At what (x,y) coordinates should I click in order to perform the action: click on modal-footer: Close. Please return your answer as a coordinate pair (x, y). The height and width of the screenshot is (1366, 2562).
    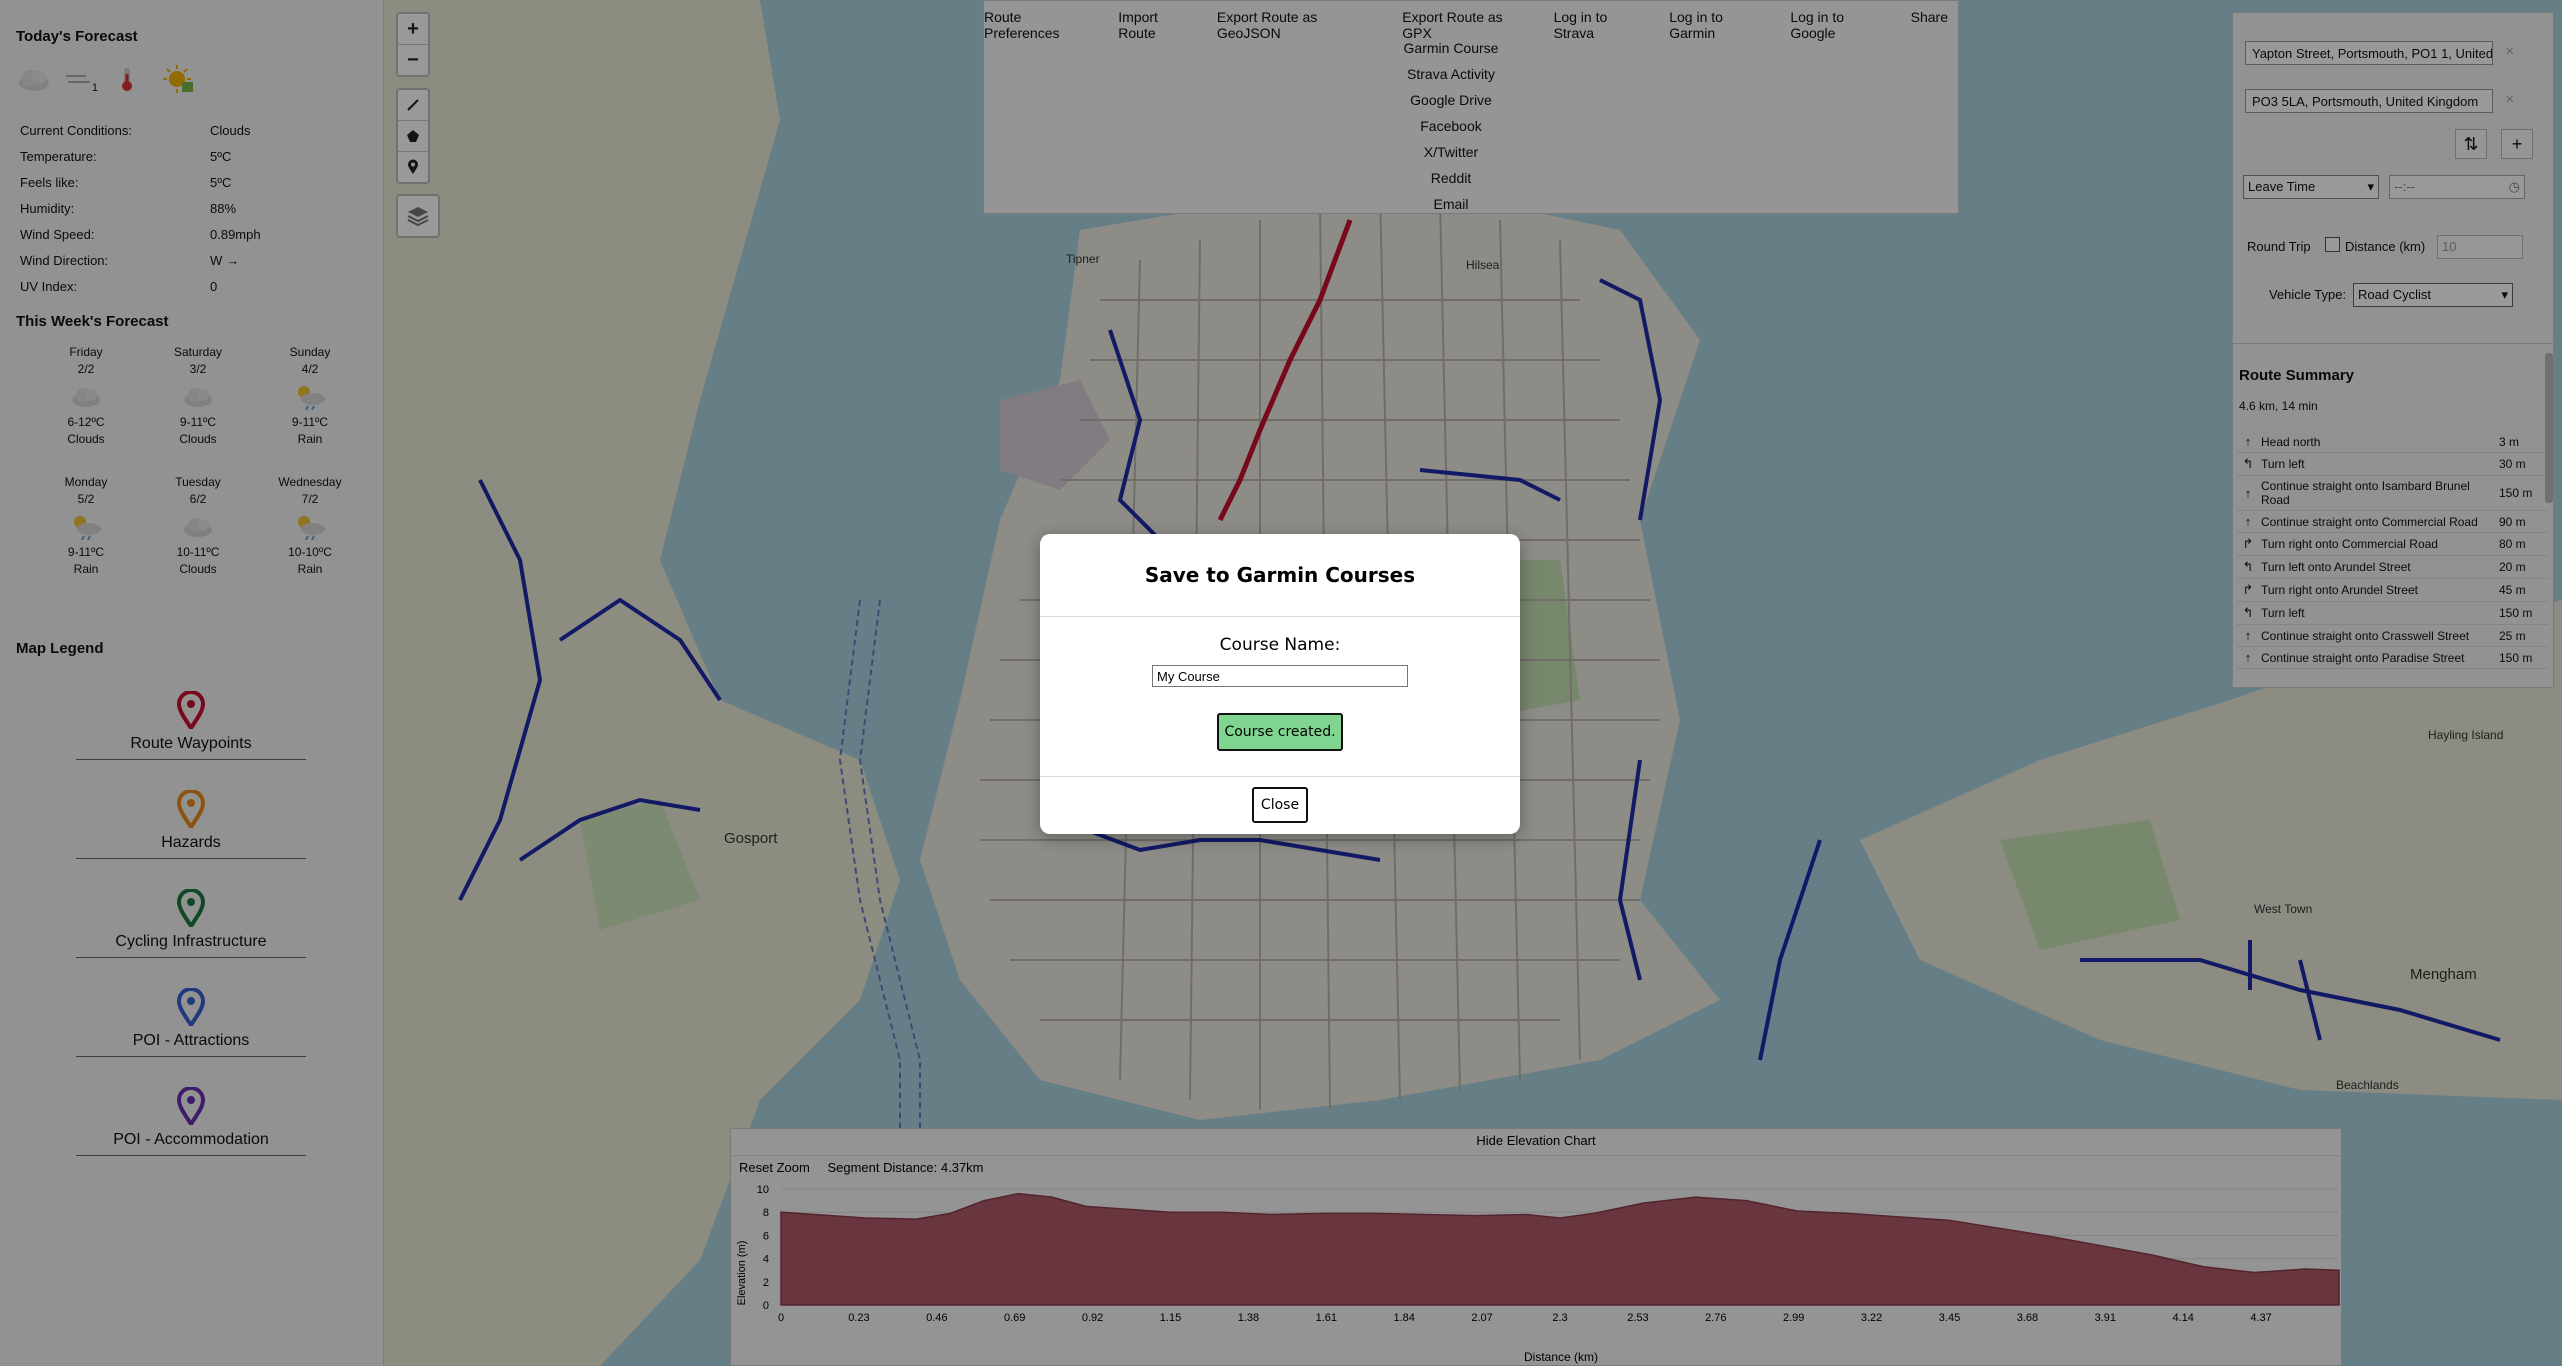
    Looking at the image, I should click on (1280, 805).